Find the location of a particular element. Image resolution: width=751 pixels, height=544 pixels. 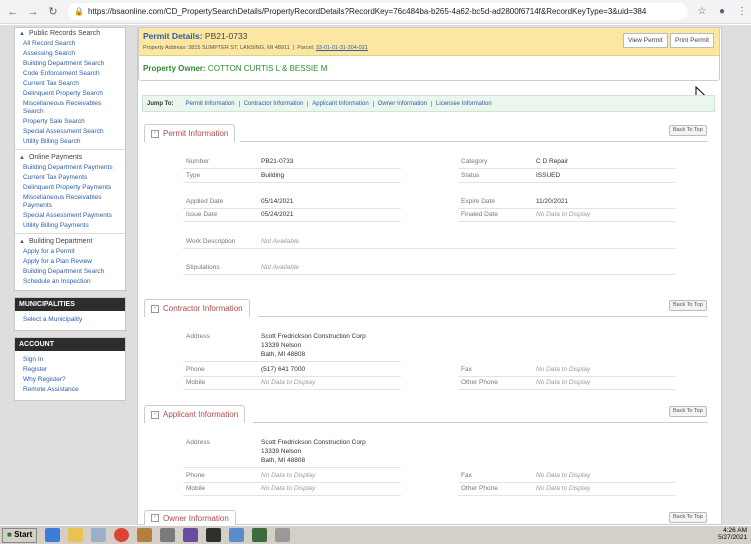

applicant-fax-label: Fax is located at coordinates (466, 475).